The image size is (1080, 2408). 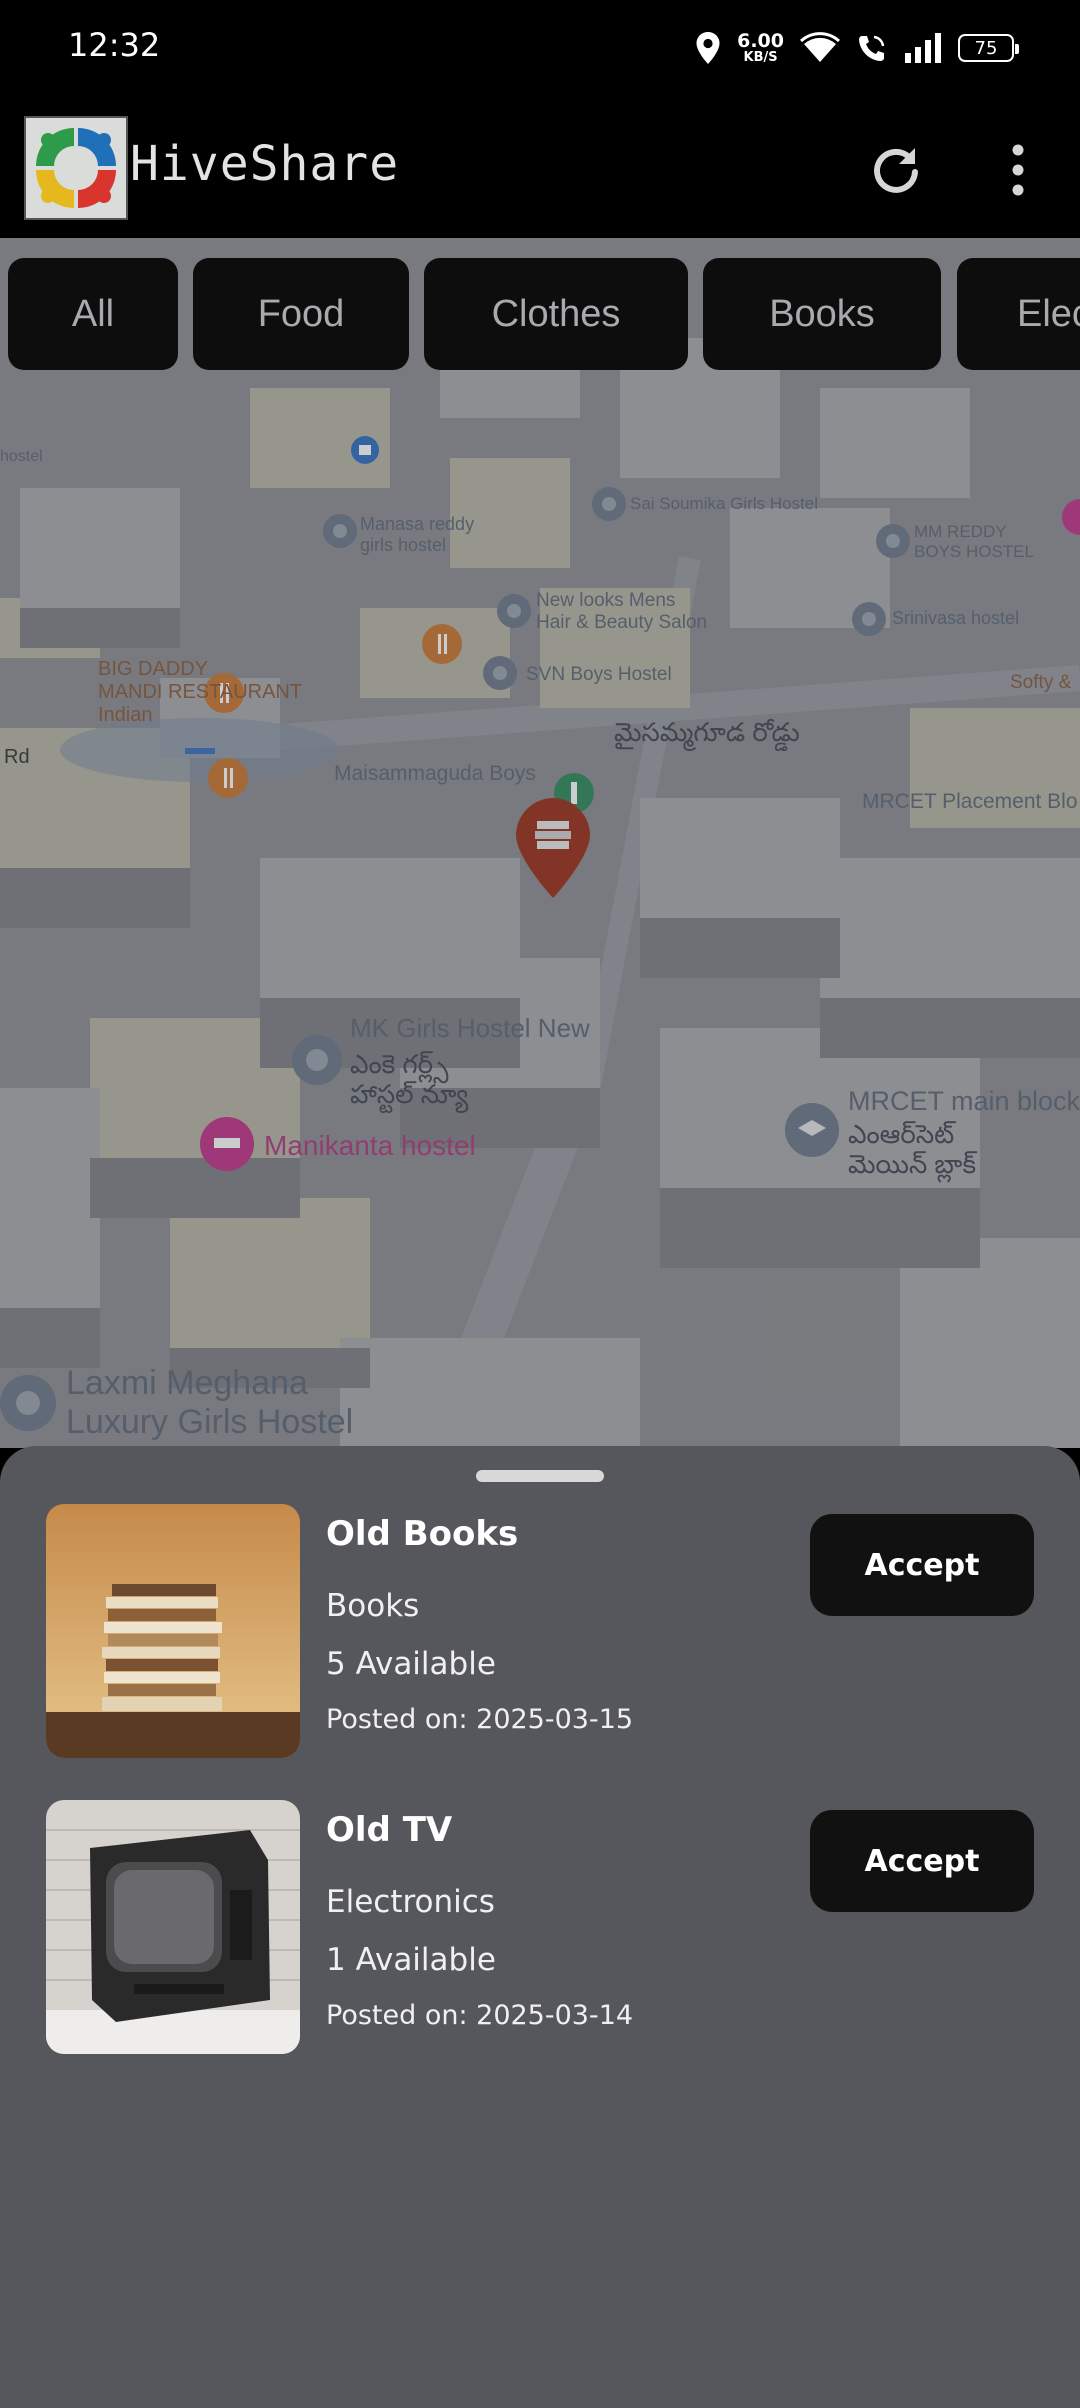 I want to click on signal-icon, so click(x=923, y=48).